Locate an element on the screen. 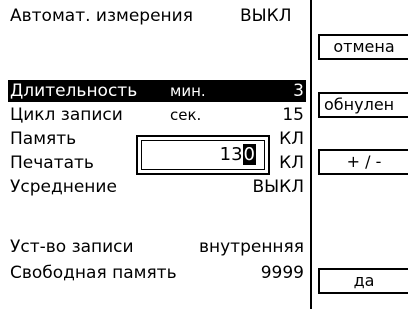 Image resolution: width=408 pixels, height=309 pixels. setting-unit: мин. is located at coordinates (188, 91).